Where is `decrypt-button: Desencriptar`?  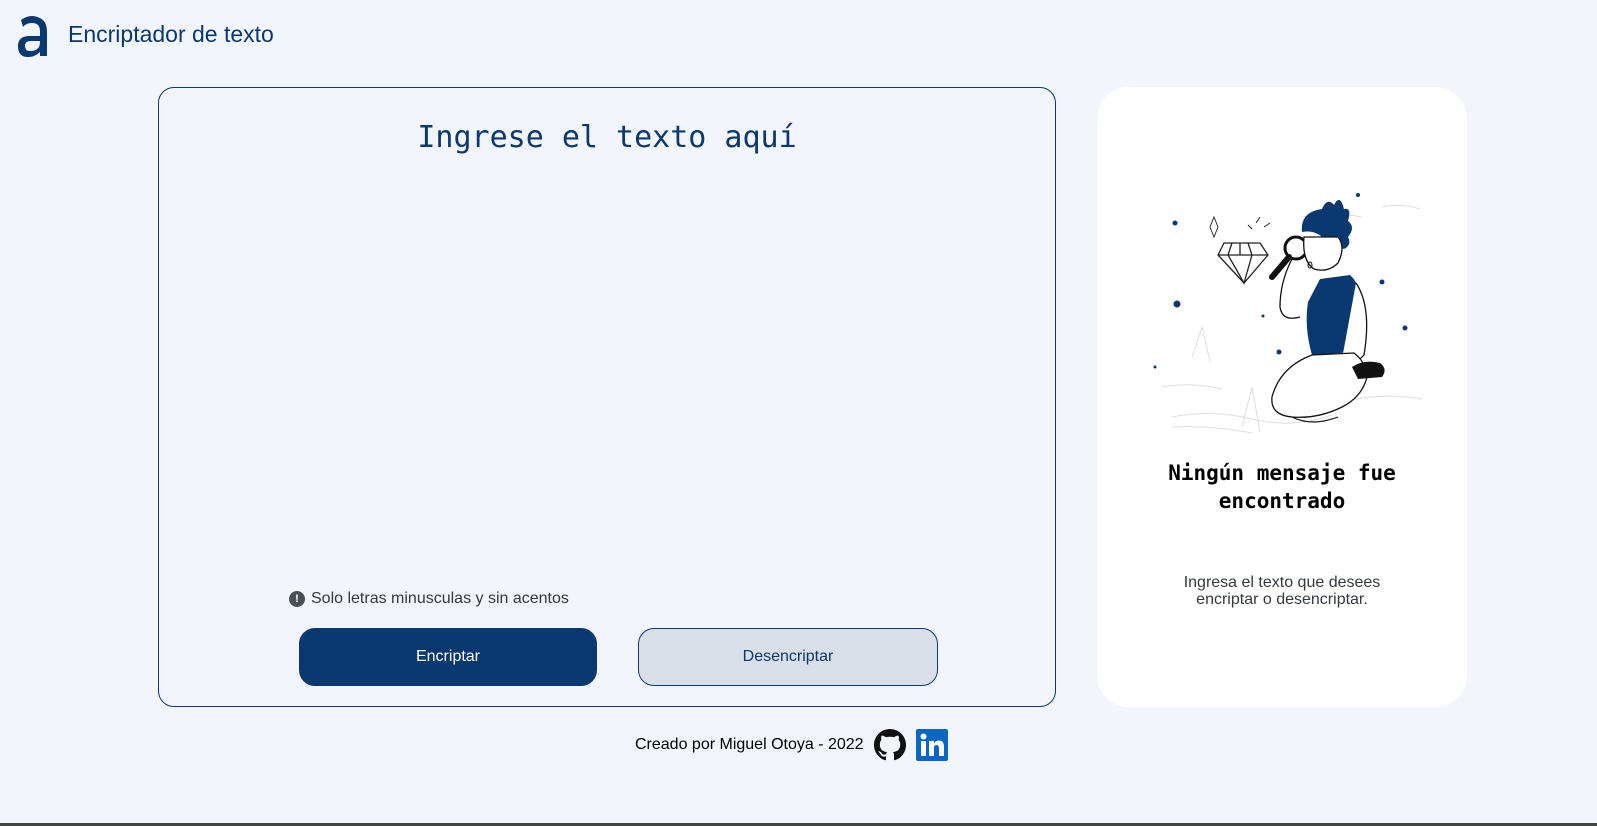
decrypt-button: Desencriptar is located at coordinates (788, 657).